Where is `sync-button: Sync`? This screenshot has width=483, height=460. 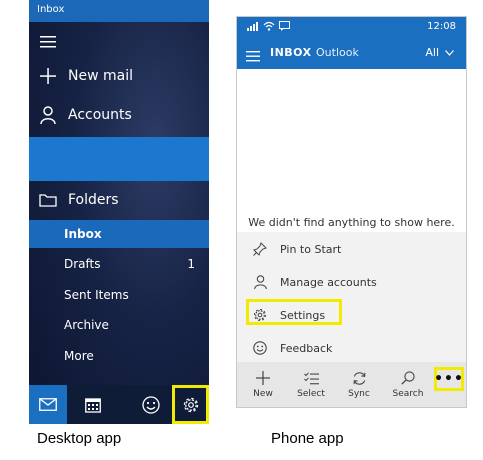
sync-button: Sync is located at coordinates (359, 384).